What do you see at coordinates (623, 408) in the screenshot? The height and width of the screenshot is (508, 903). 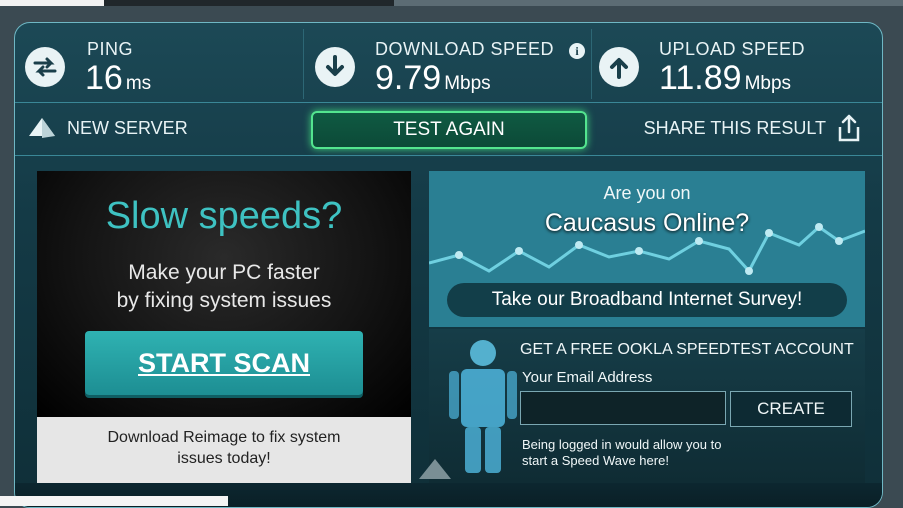 I see `email-field` at bounding box center [623, 408].